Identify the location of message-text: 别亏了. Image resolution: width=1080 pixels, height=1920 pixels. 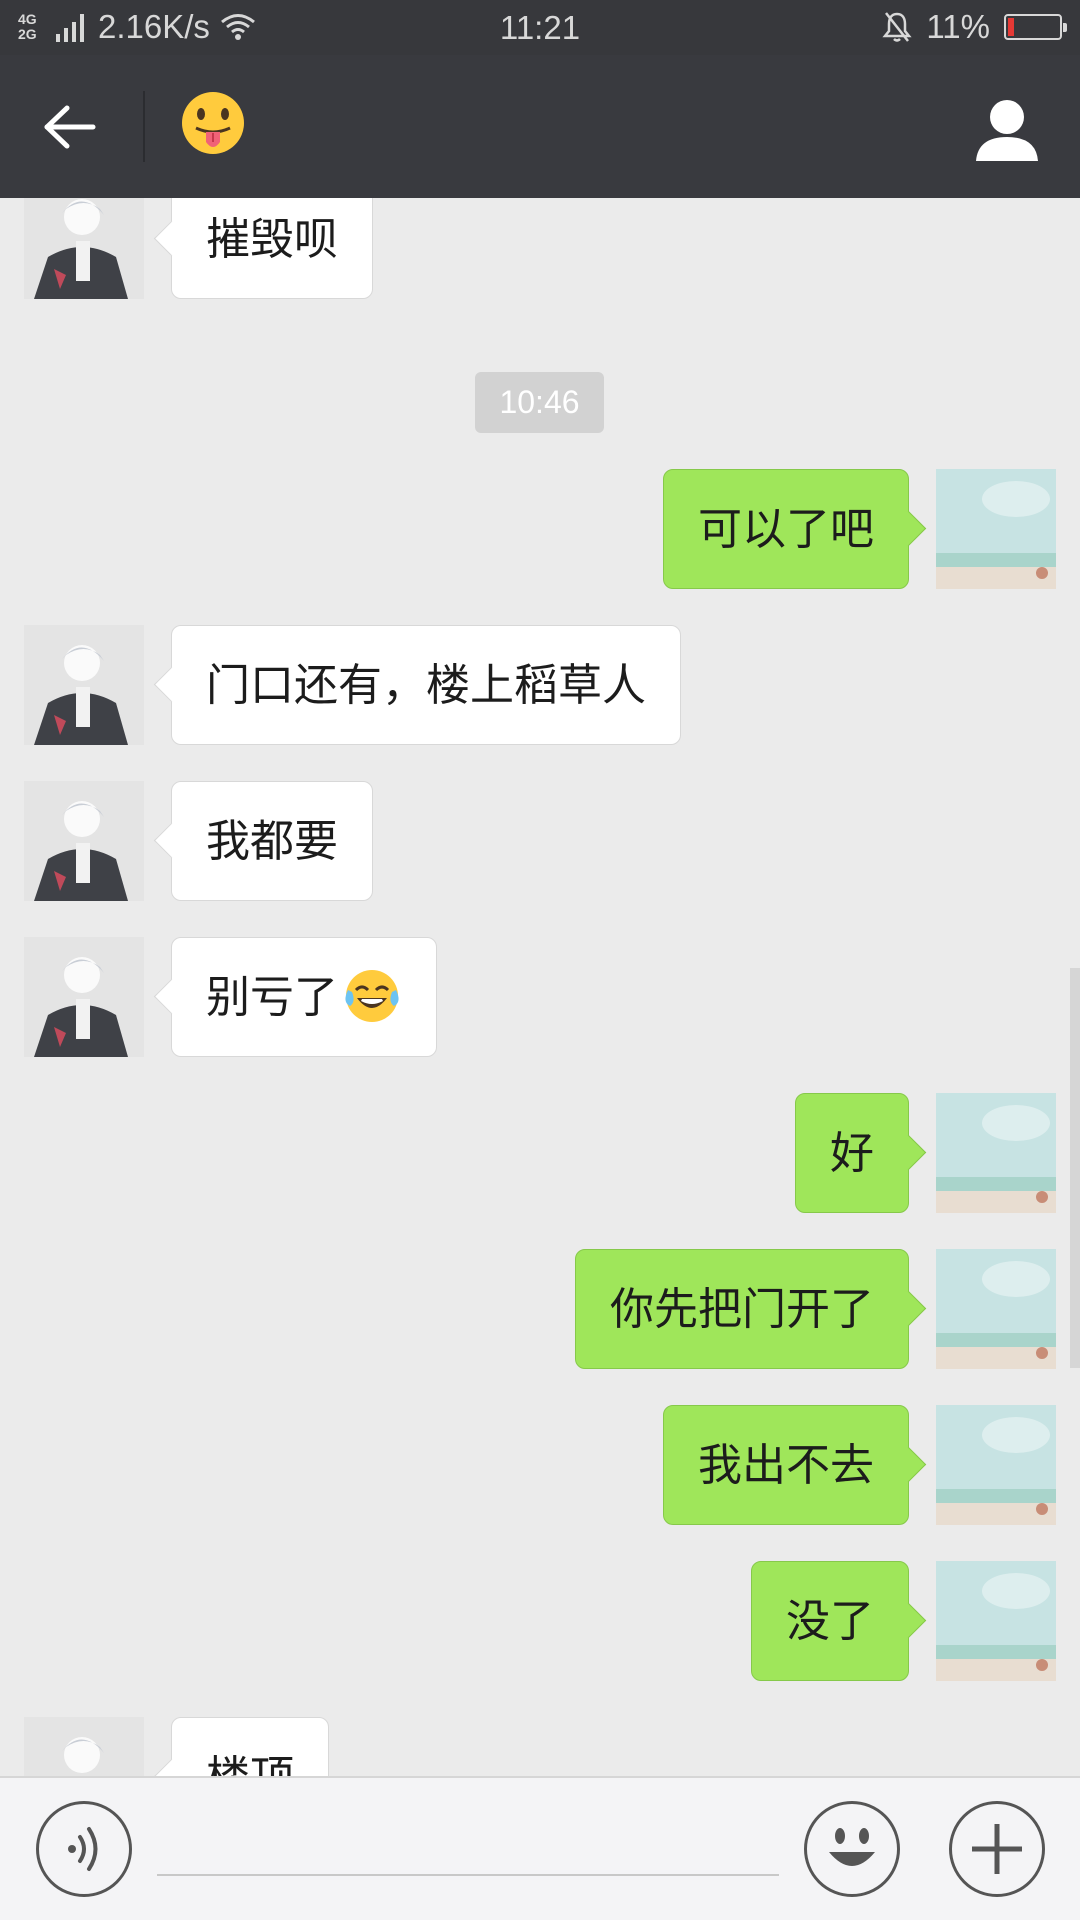
(272, 997).